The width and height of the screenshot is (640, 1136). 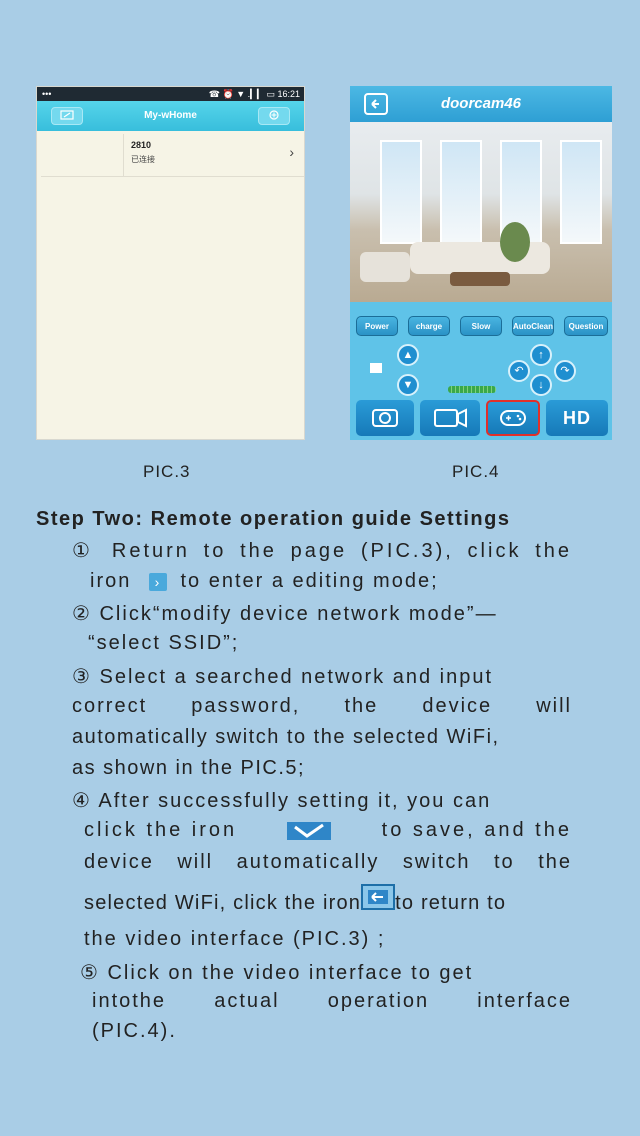 I want to click on device-thumbnail, so click(x=82, y=155).